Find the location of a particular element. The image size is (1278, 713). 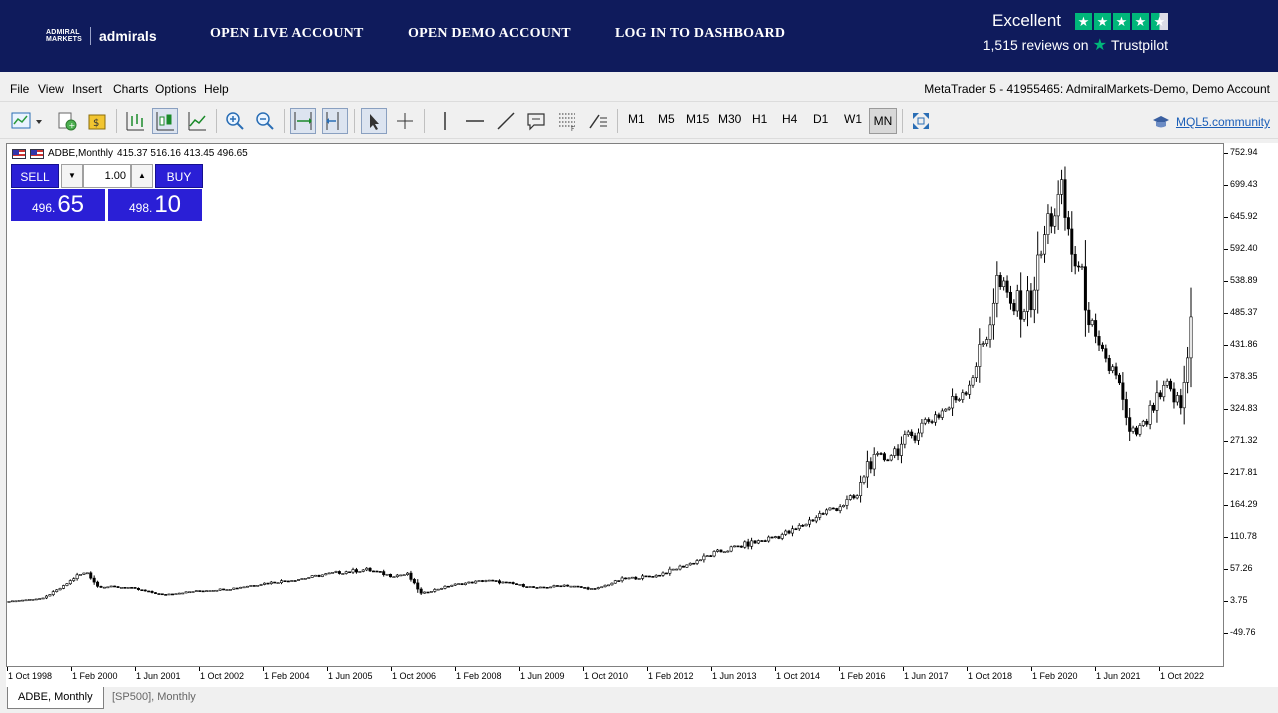

mql5-community-link: MQL5.community is located at coordinates (1211, 122).